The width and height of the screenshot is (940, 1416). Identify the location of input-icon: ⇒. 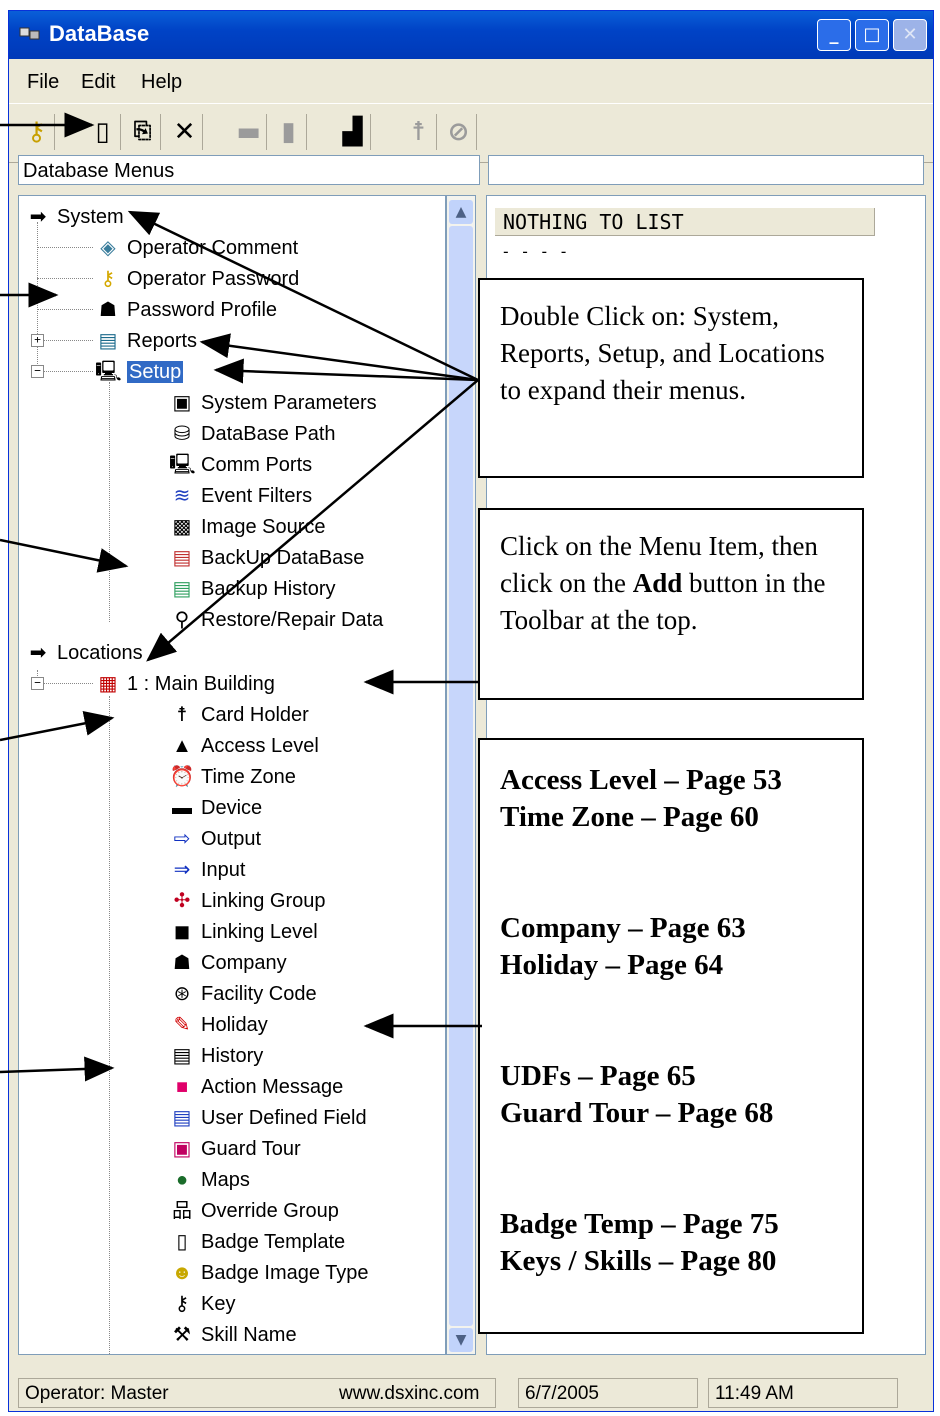
(182, 870).